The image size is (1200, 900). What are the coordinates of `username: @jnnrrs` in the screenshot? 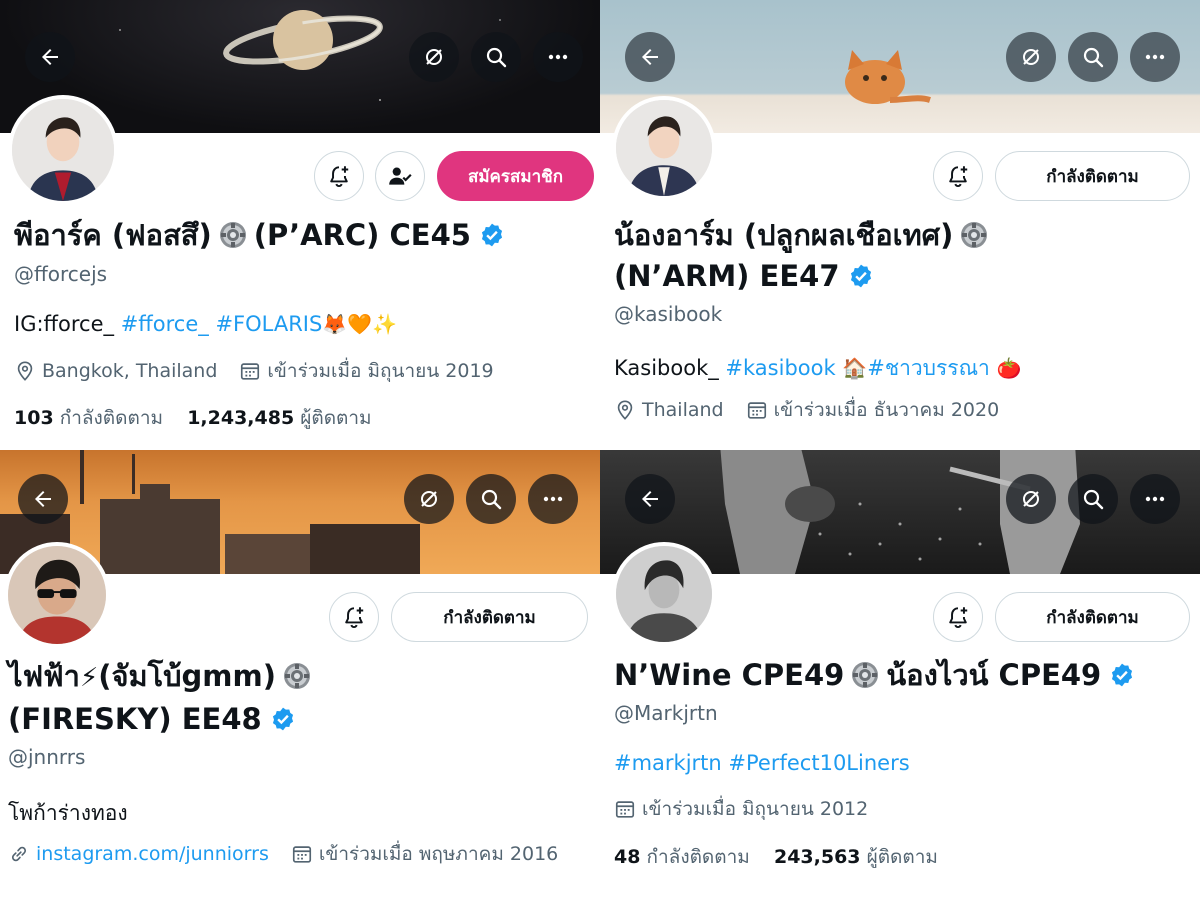 It's located at (47, 757).